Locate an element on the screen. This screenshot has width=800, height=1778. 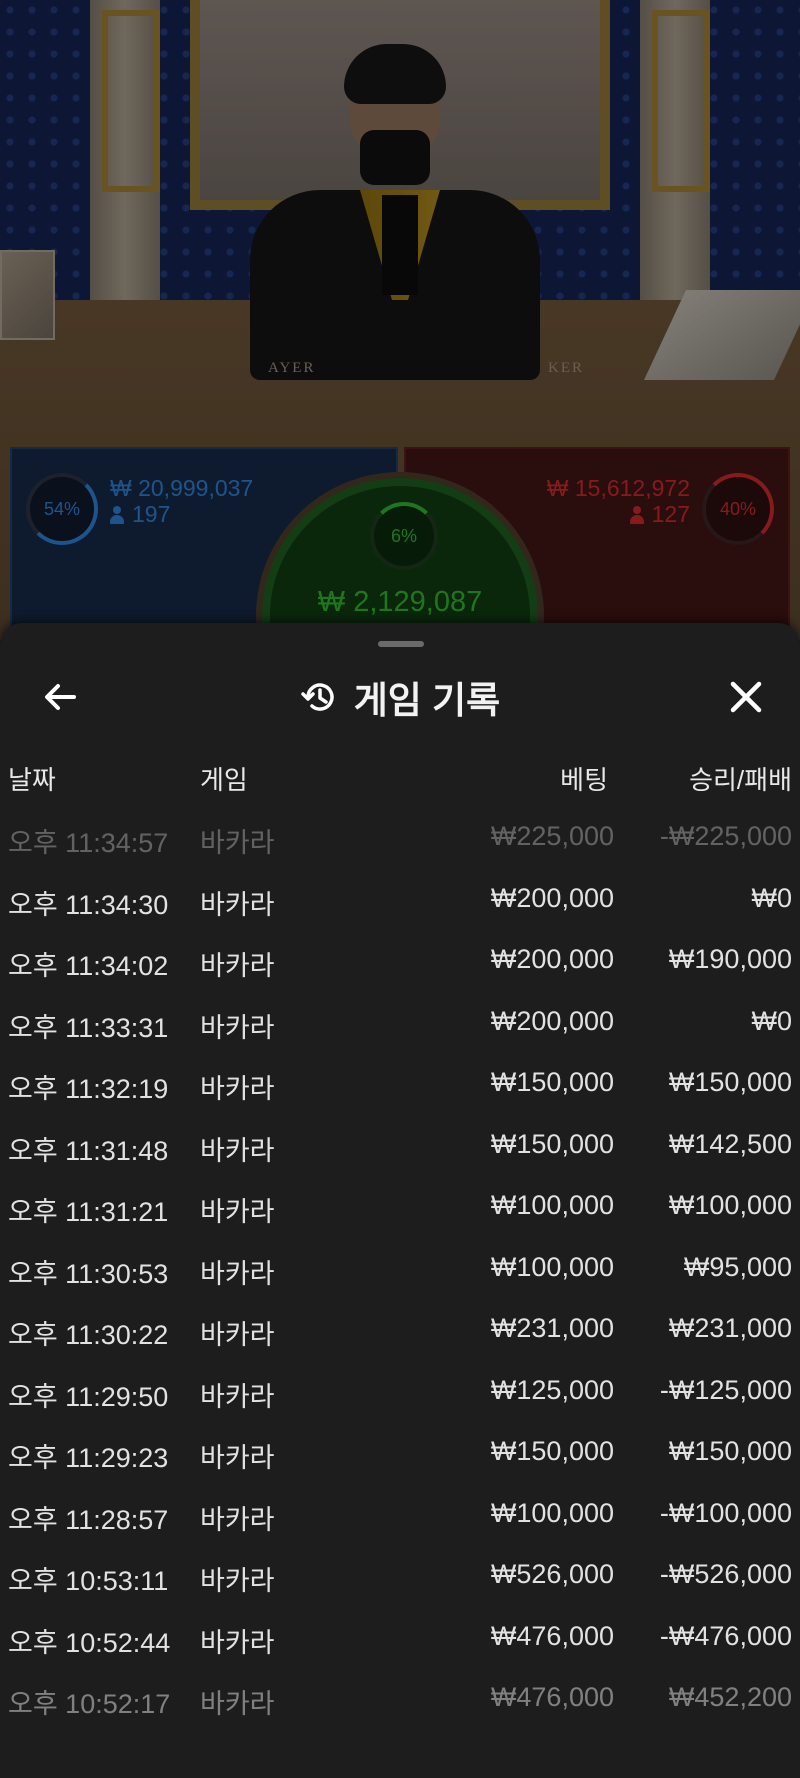
history-row: 오후 11:34:02 바카라 ₩200,000 ₩190,000 is located at coordinates (400, 965).